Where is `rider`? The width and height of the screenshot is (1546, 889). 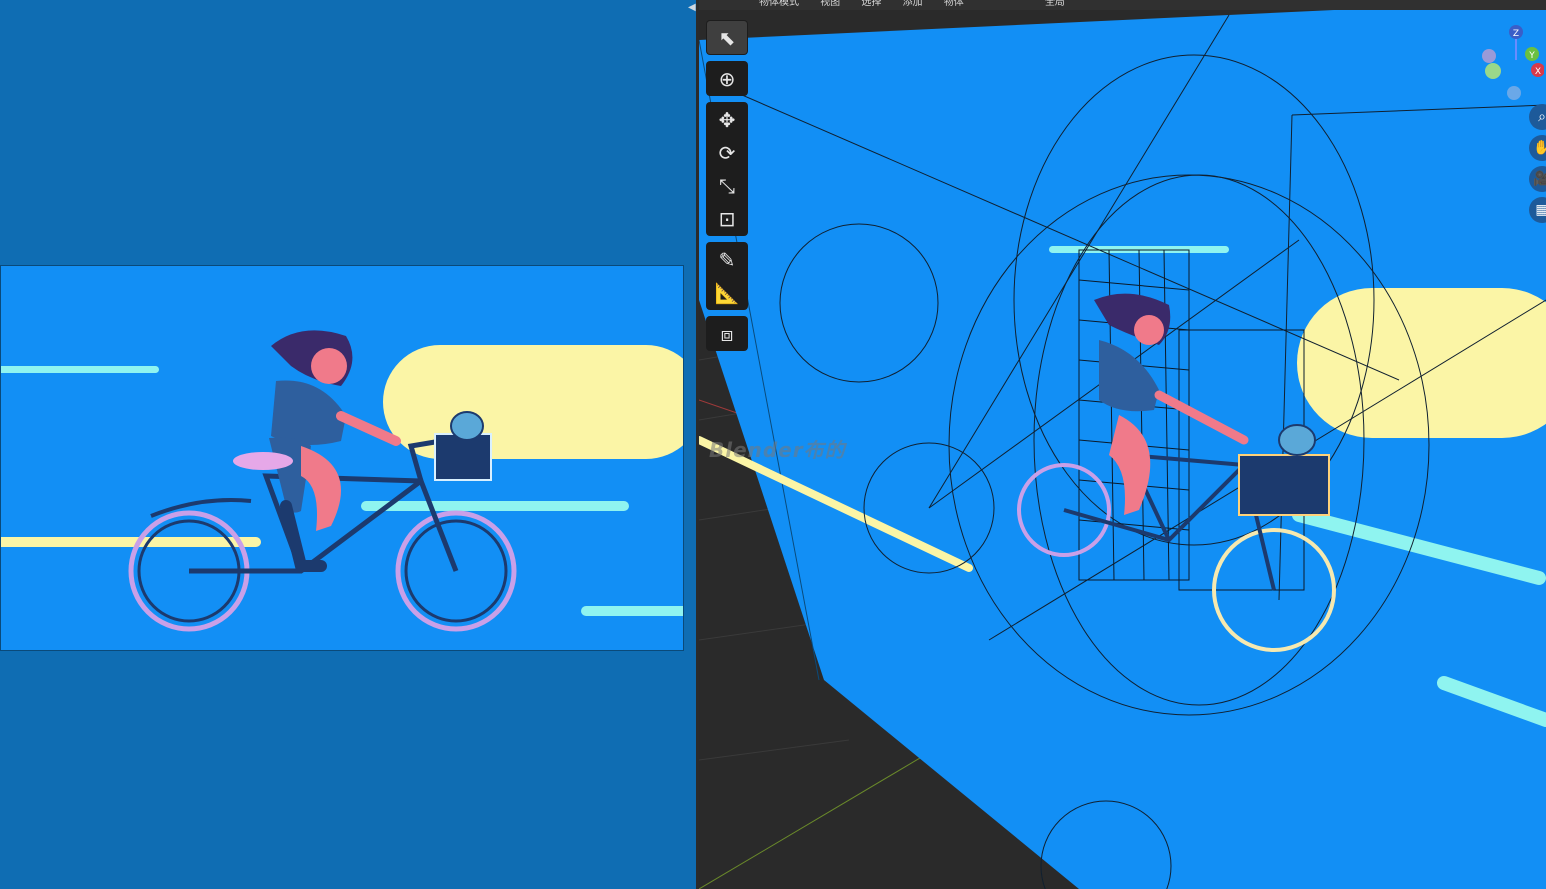
rider is located at coordinates (317, 451).